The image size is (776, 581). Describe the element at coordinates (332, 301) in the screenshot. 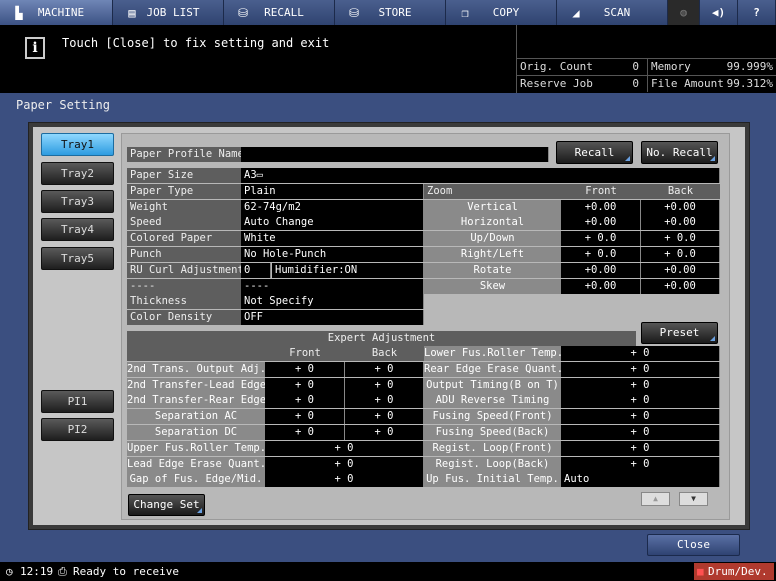

I see `paper-row-value: Not Specify` at that location.